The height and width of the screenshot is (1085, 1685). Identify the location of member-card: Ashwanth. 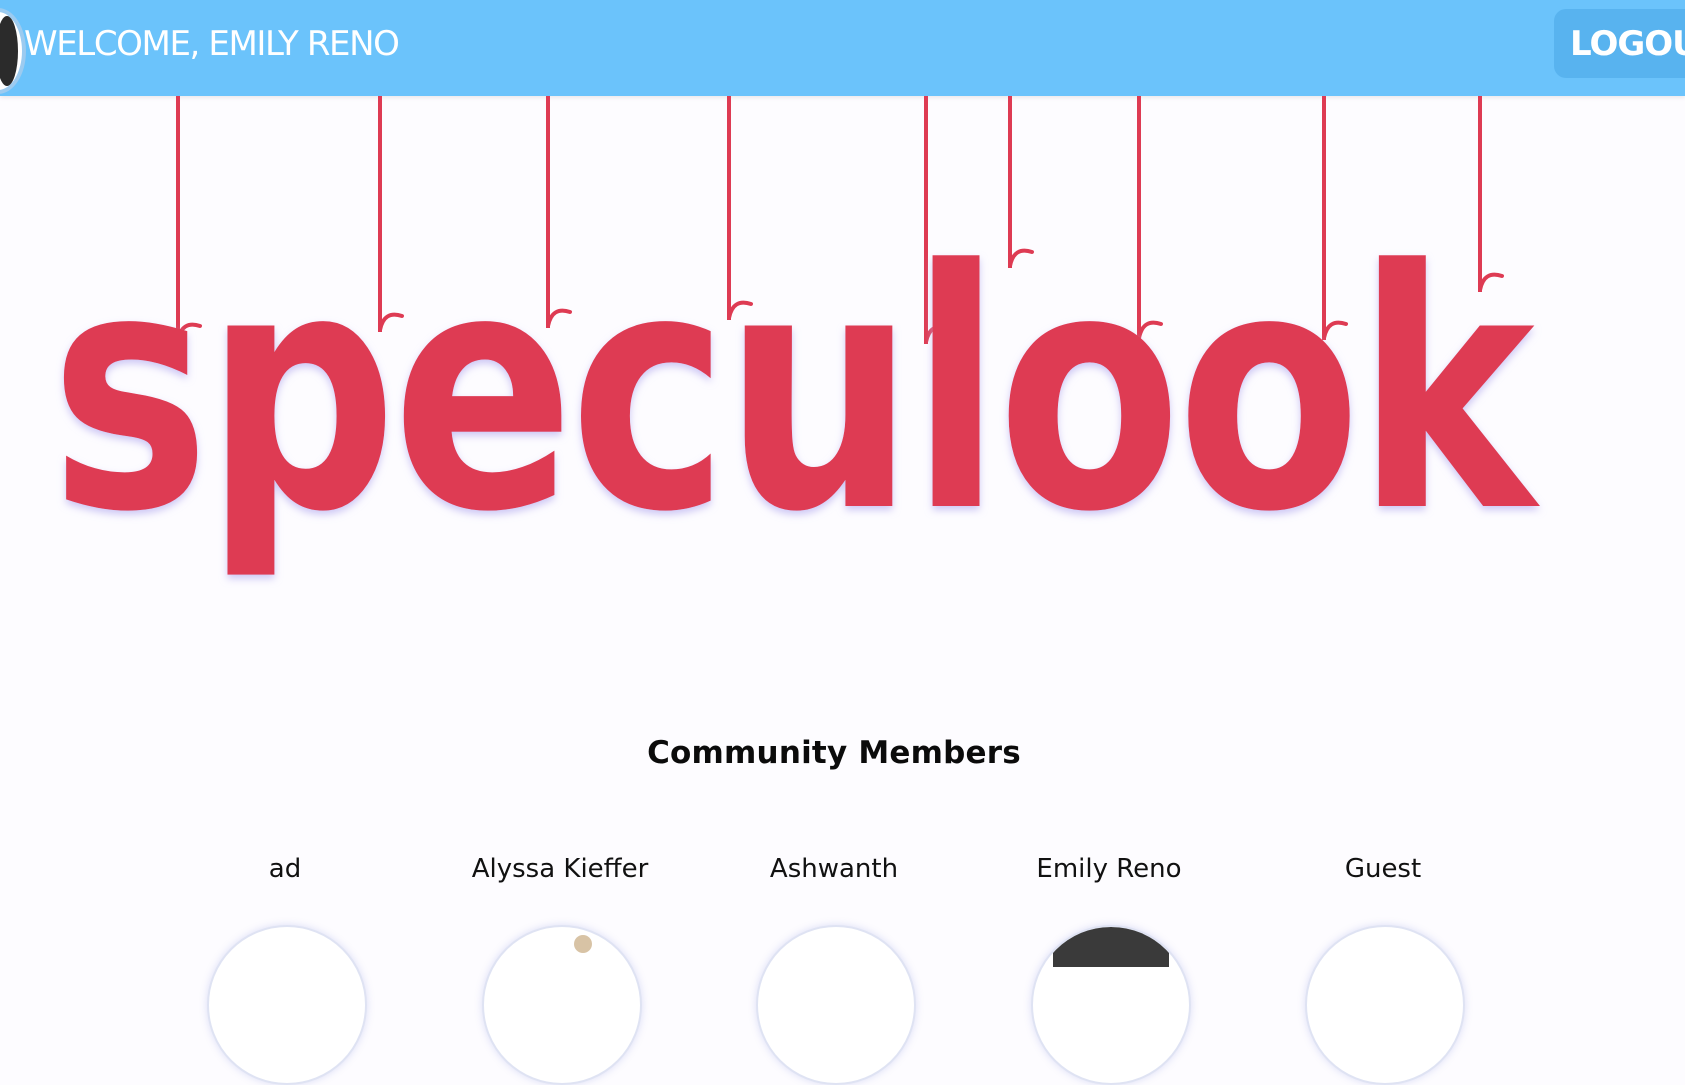
(834, 967).